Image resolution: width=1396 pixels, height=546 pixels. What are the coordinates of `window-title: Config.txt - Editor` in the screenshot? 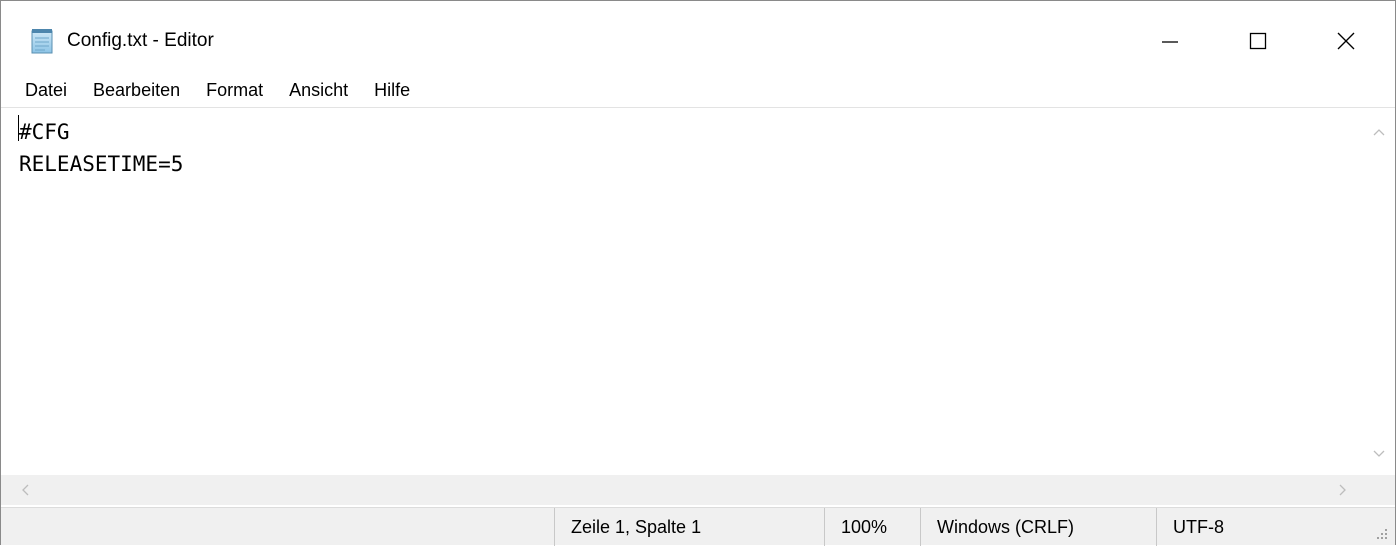 It's located at (140, 40).